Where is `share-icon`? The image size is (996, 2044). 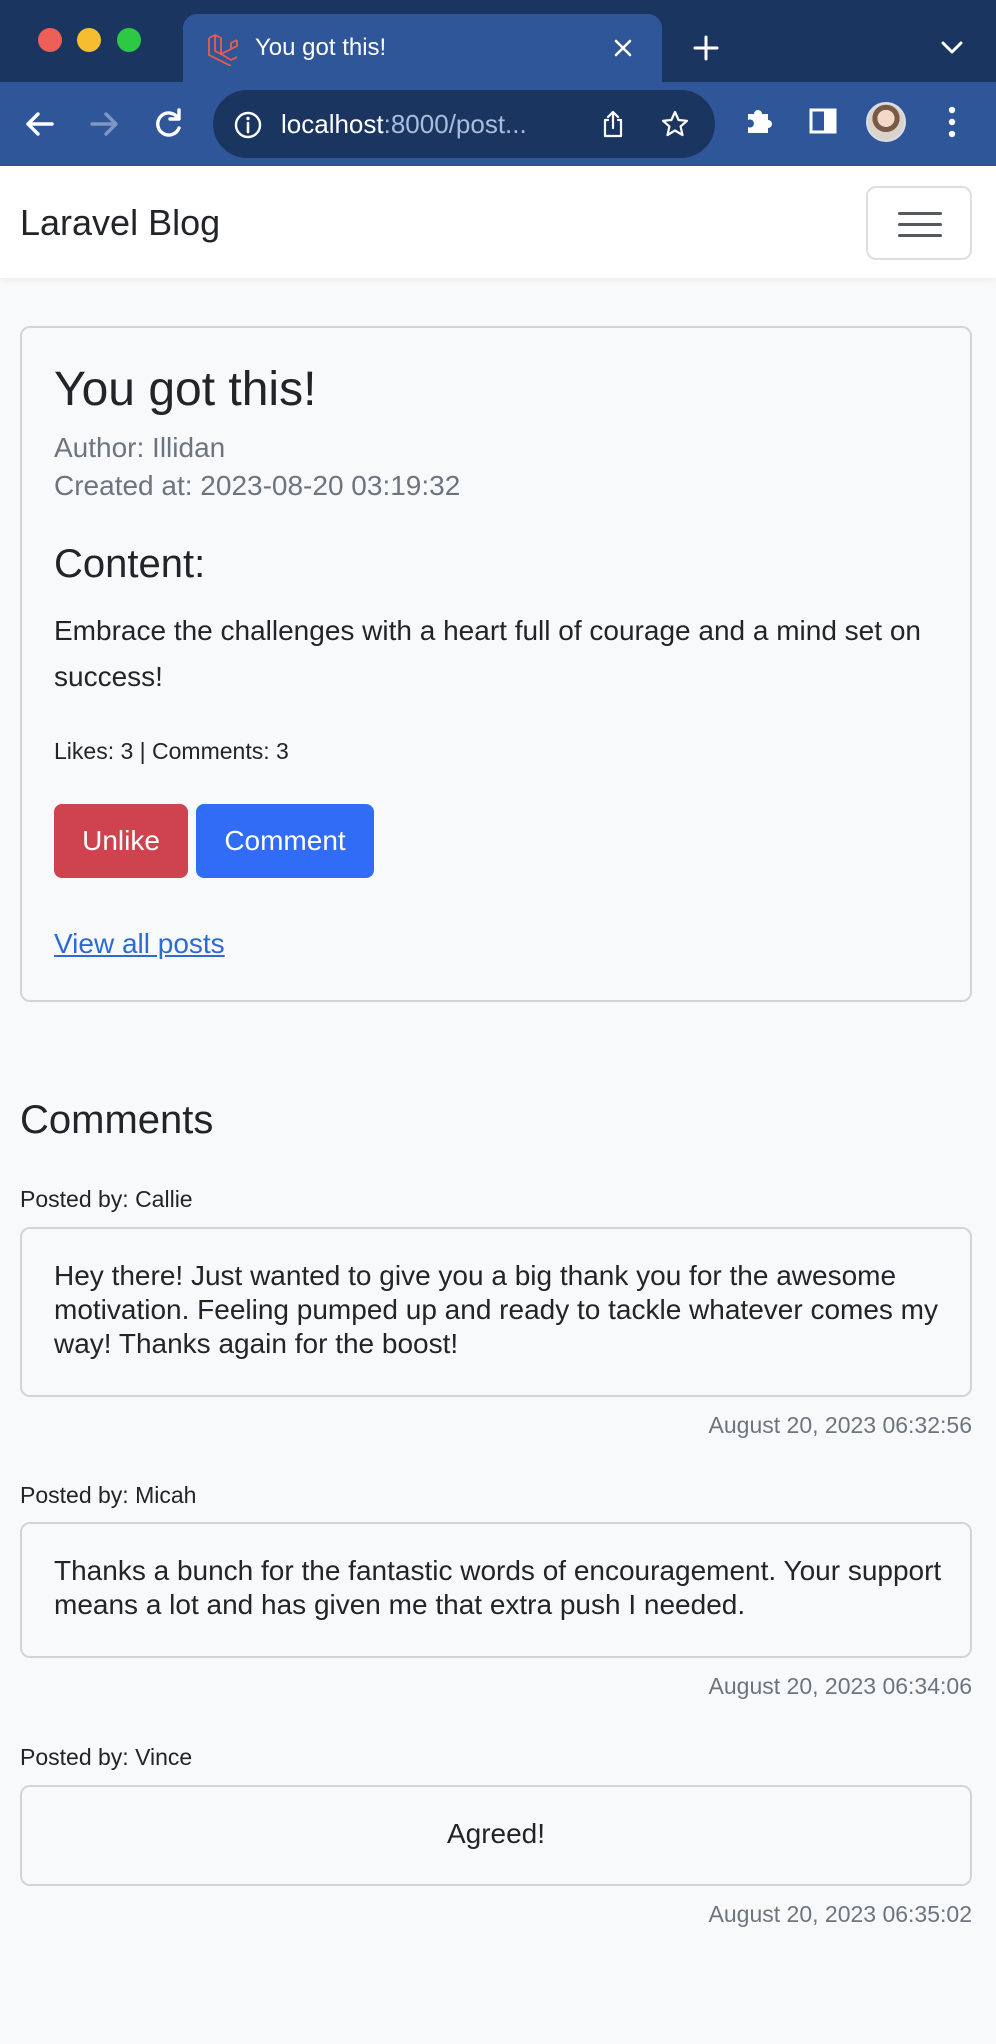
share-icon is located at coordinates (613, 124).